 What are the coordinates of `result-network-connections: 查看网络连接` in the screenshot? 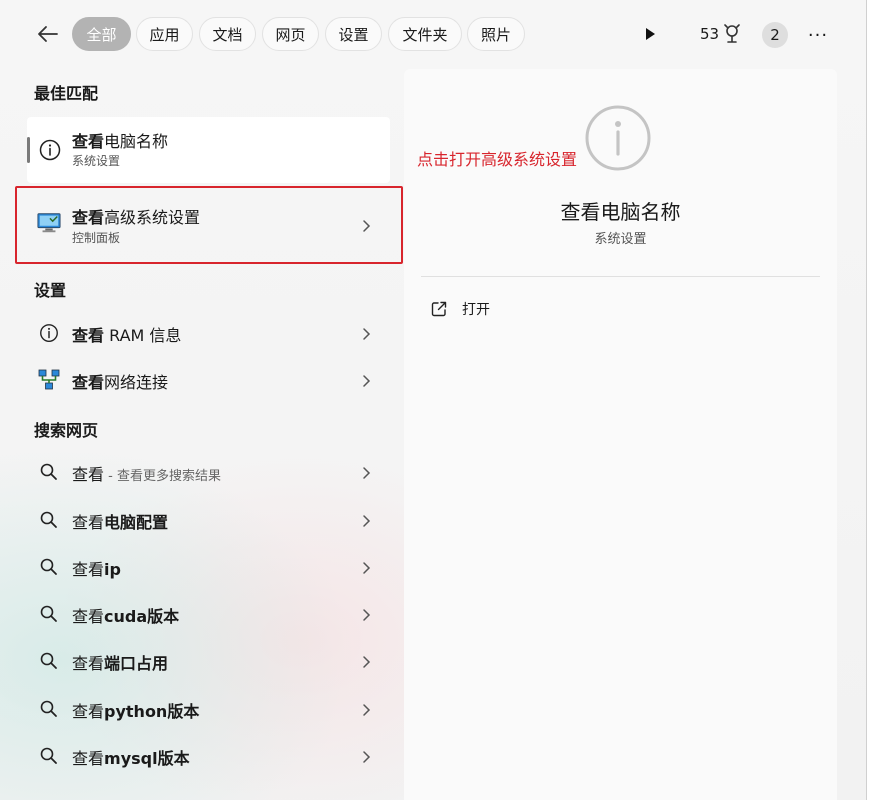 It's located at (208, 380).